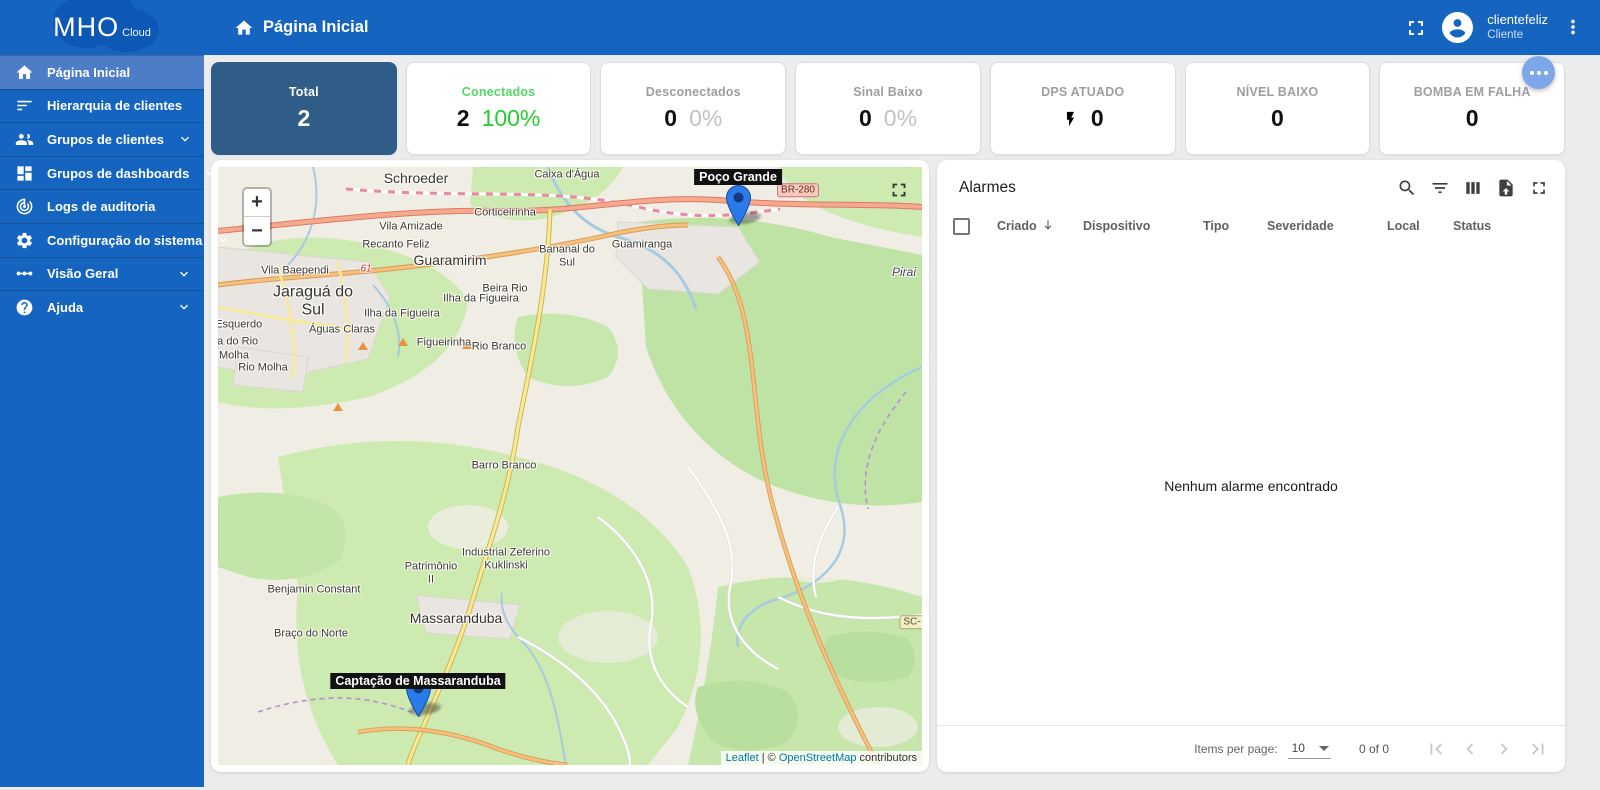 Image resolution: width=1600 pixels, height=790 pixels. I want to click on sidebar-item-grupos-clientes: Grupos de clientes, so click(102, 139).